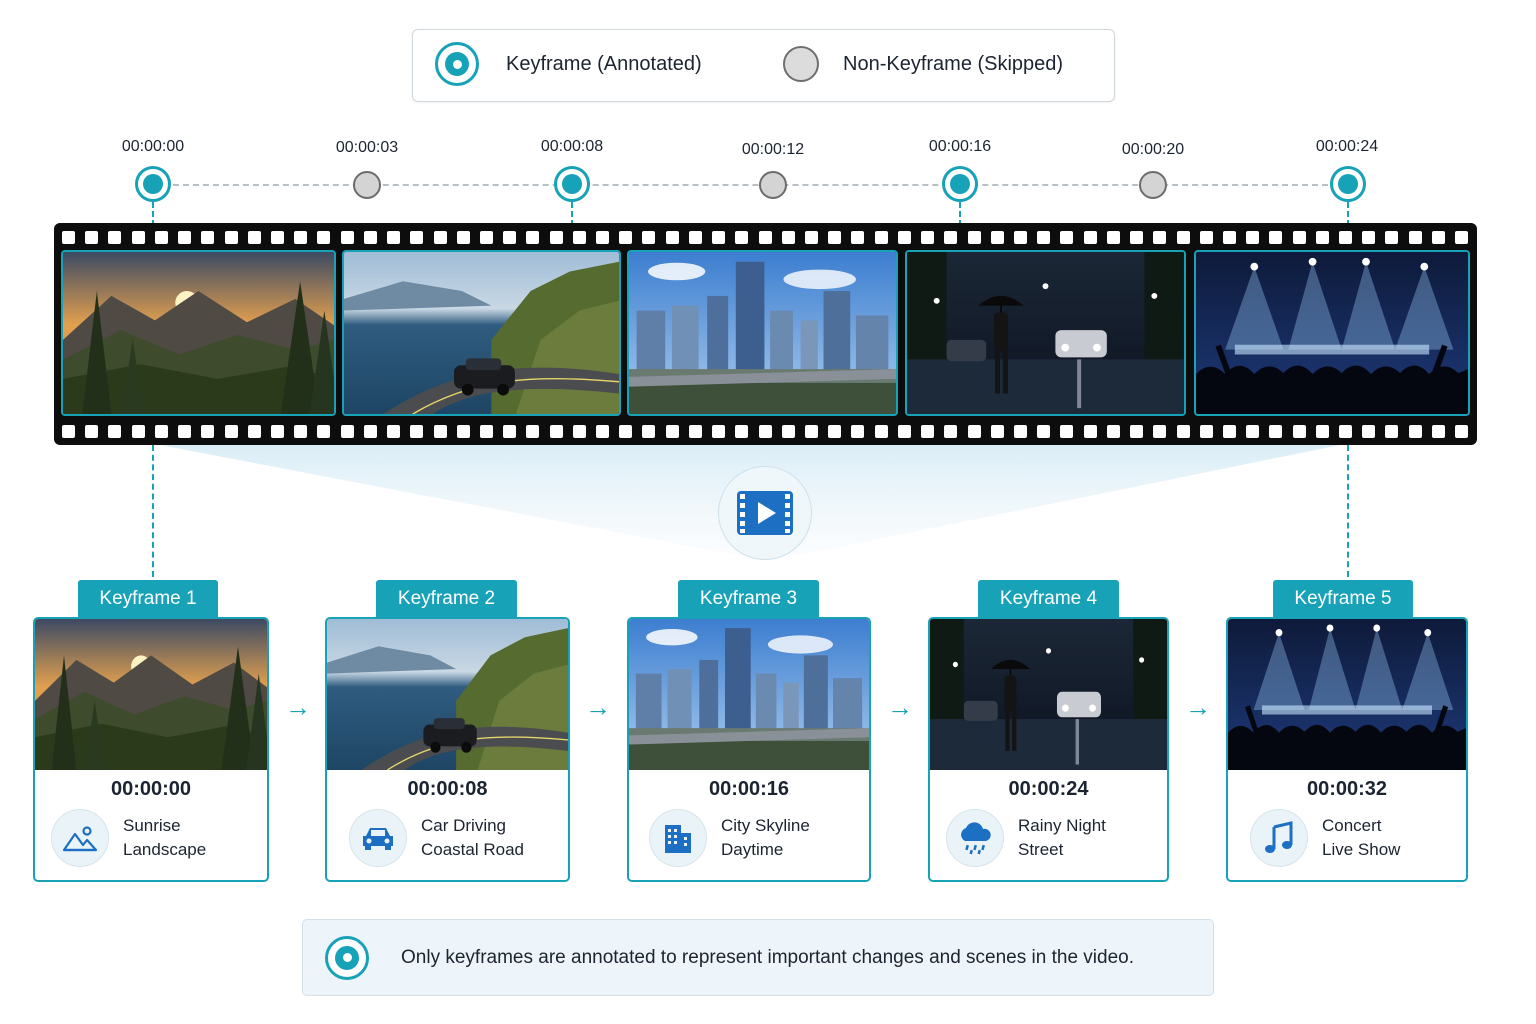  Describe the element at coordinates (762, 333) in the screenshot. I see `film-frame-city` at that location.